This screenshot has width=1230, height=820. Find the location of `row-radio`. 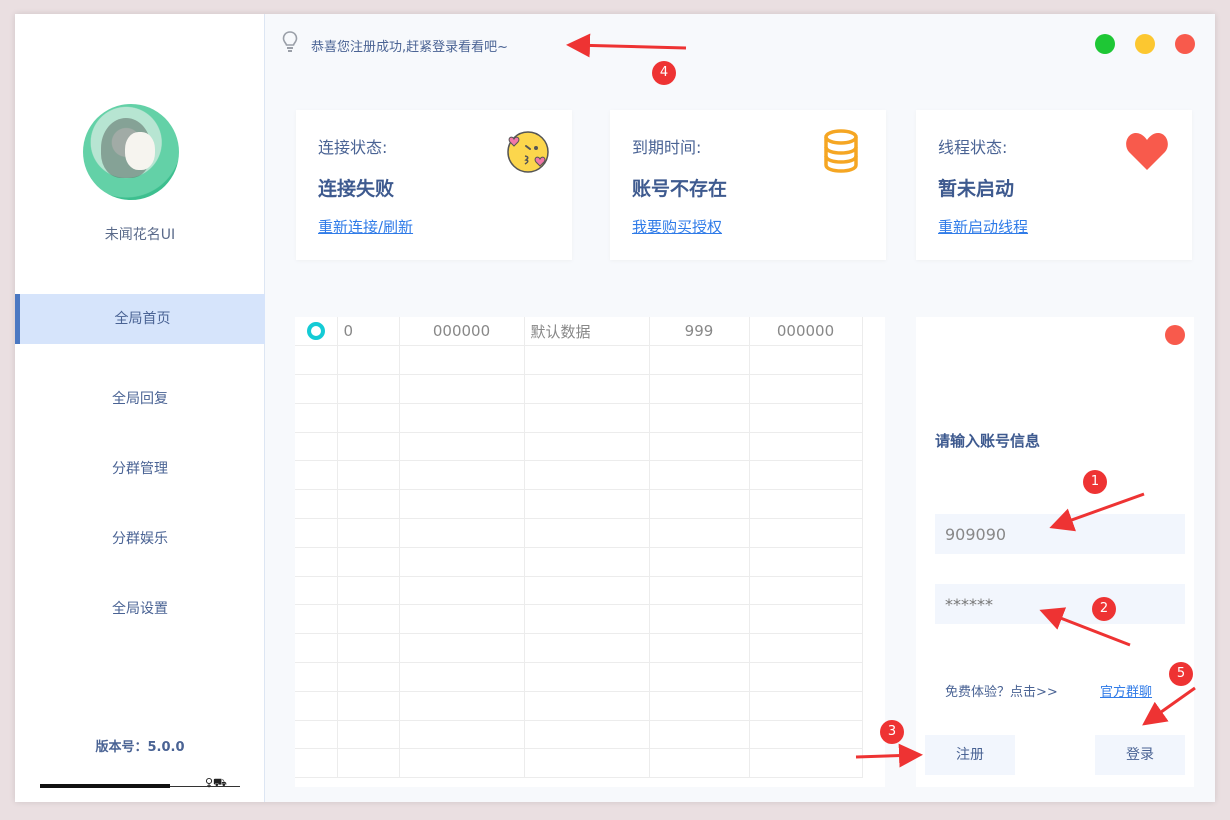

row-radio is located at coordinates (315, 331).